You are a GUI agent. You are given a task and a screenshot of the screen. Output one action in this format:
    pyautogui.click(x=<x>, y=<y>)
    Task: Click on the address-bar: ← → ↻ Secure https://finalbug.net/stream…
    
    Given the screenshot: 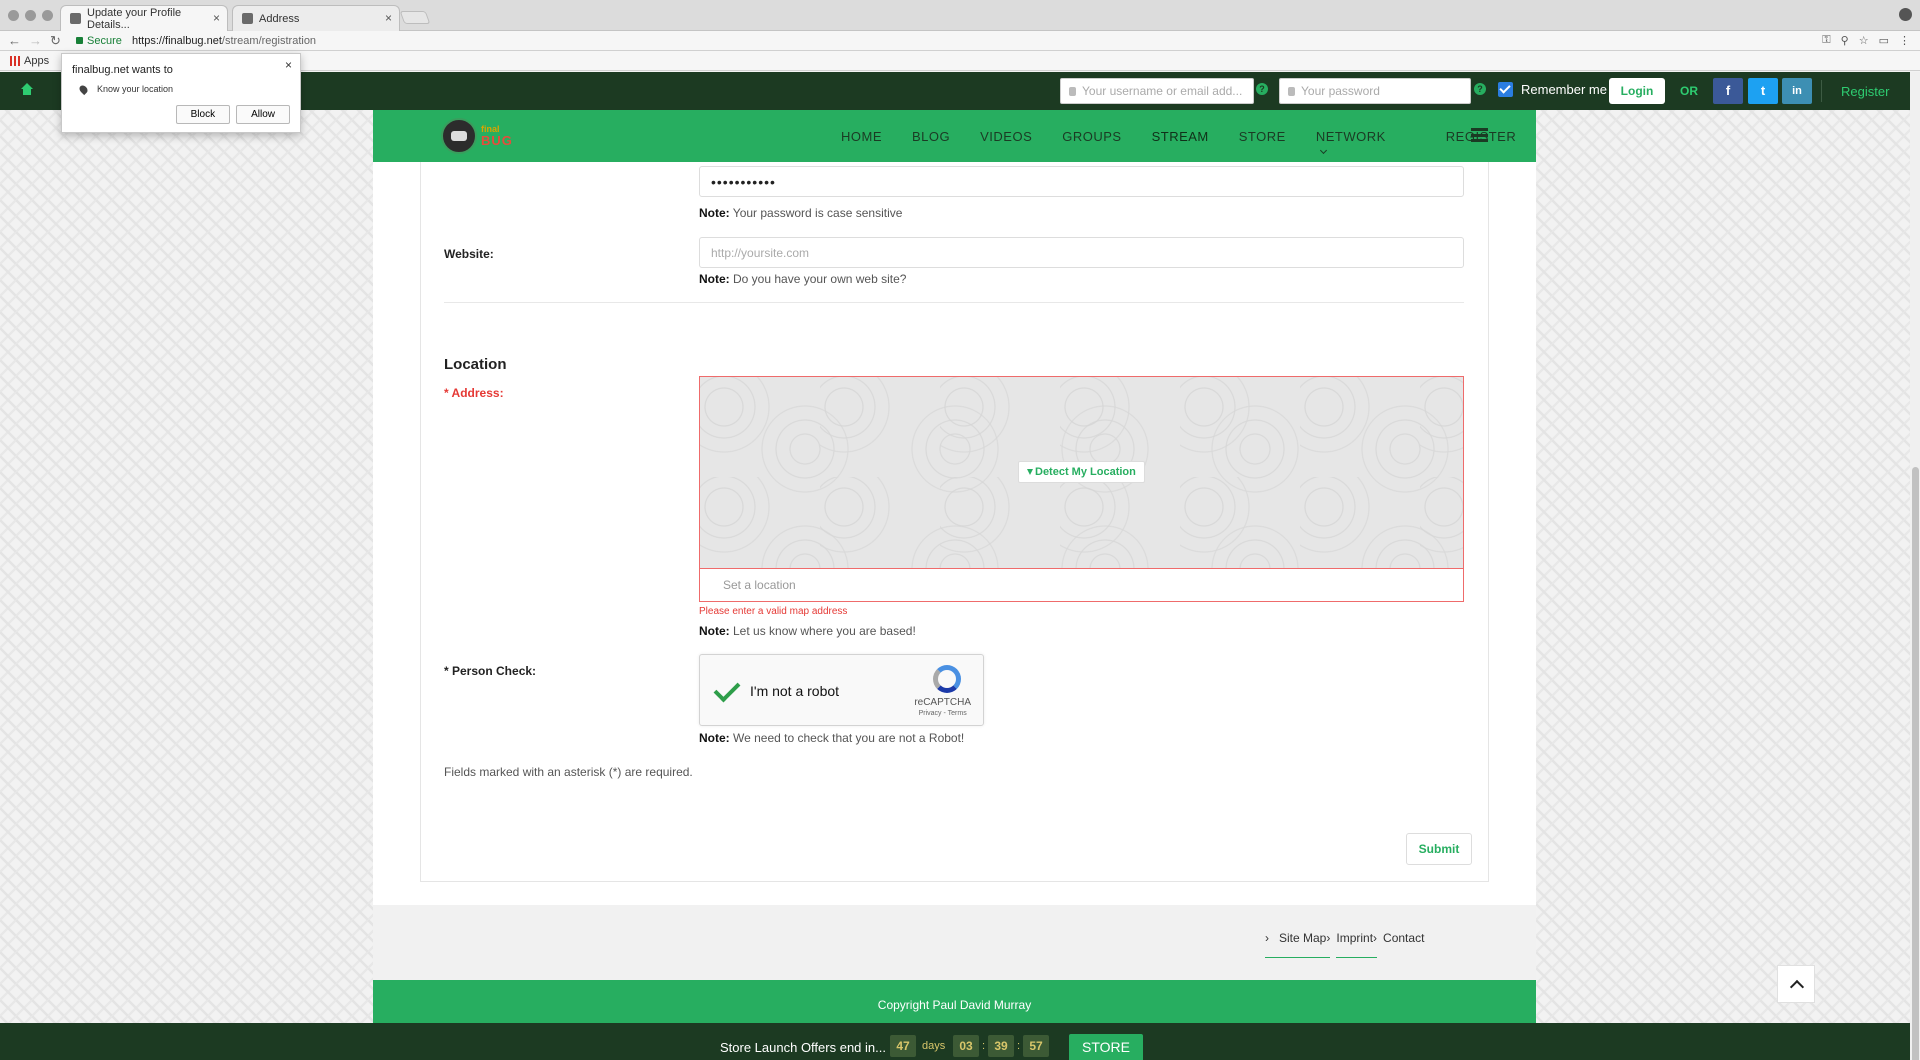 What is the action you would take?
    pyautogui.click(x=960, y=41)
    